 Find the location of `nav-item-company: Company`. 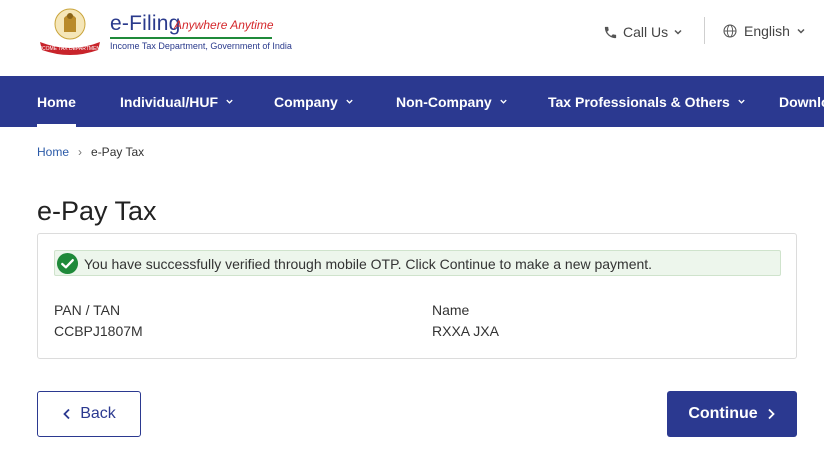

nav-item-company: Company is located at coordinates (314, 101).